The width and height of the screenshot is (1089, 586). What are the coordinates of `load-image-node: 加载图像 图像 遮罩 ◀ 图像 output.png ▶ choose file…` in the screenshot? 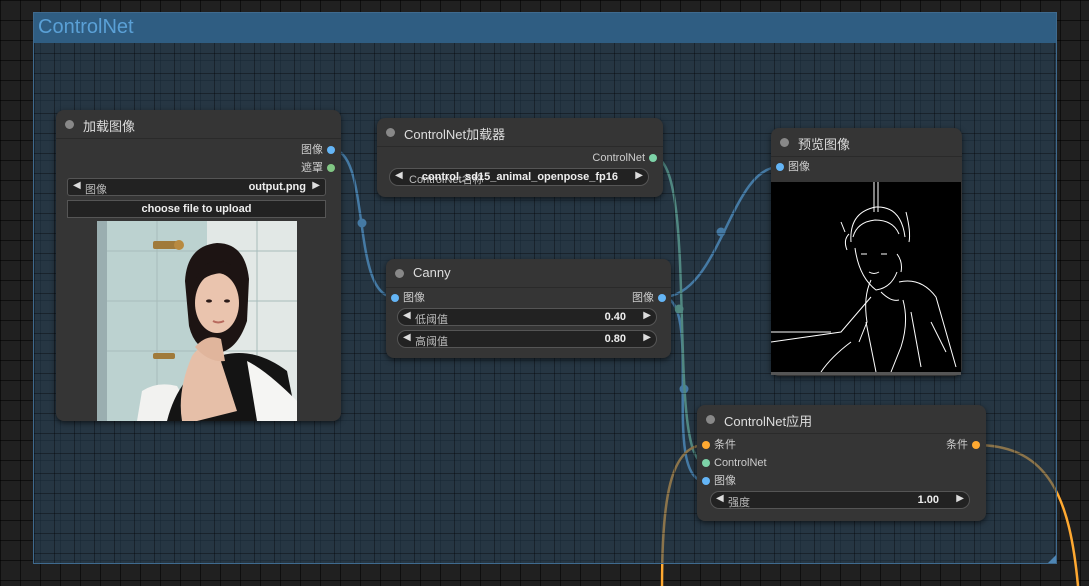 It's located at (198, 265).